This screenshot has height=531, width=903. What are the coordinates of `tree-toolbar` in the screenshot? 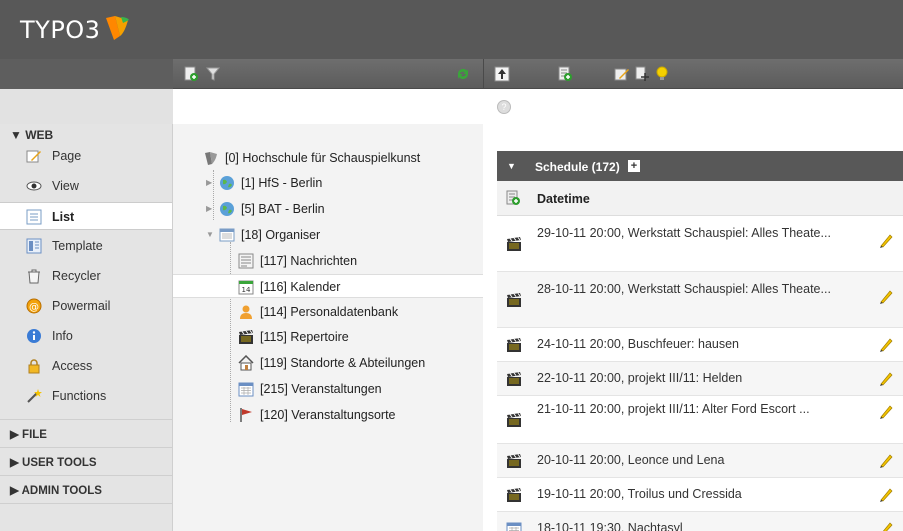 It's located at (328, 74).